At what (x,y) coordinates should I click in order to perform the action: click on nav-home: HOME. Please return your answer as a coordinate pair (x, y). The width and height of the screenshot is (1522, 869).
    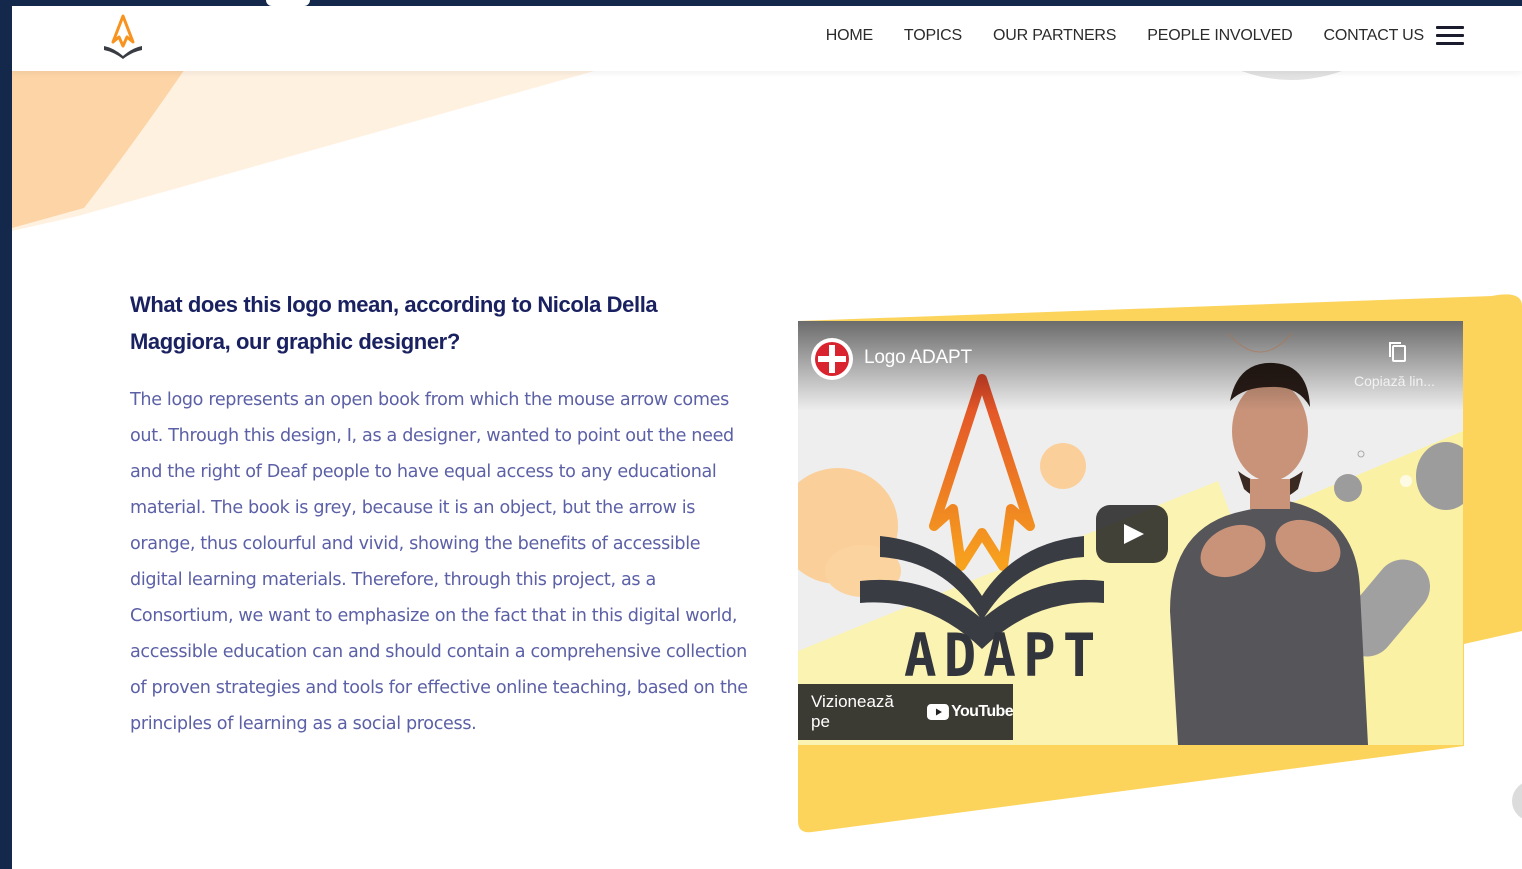
    Looking at the image, I should click on (849, 36).